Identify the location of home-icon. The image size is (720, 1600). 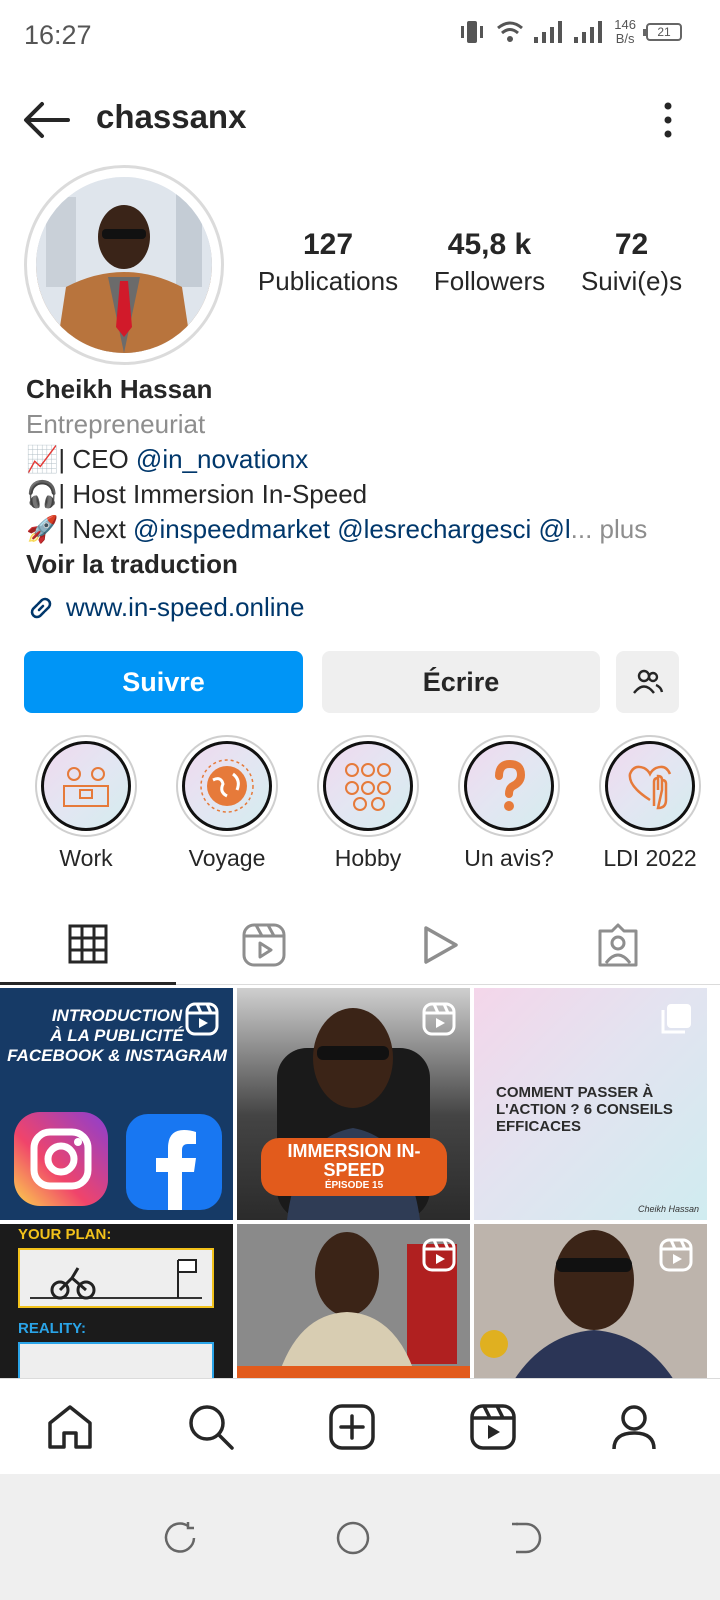
(70, 1427).